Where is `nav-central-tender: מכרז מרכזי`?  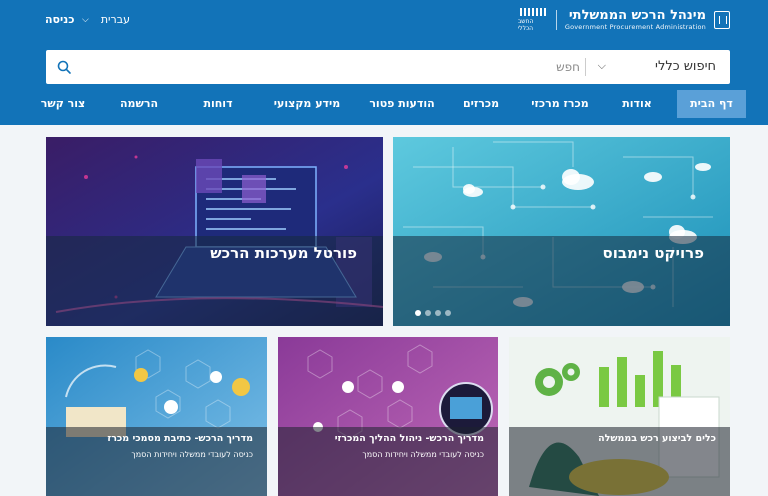
nav-central-tender: מכרז מרכזי is located at coordinates (560, 104).